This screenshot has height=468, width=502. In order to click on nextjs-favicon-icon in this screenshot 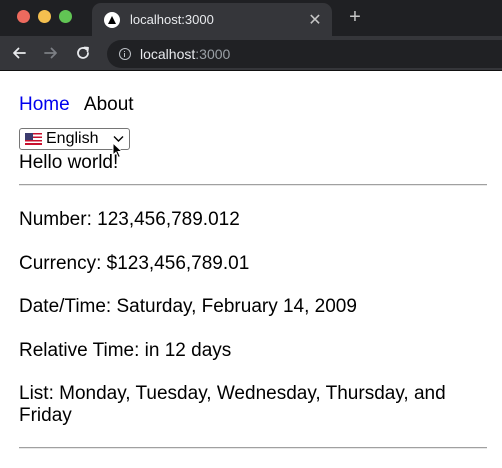, I will do `click(112, 19)`.